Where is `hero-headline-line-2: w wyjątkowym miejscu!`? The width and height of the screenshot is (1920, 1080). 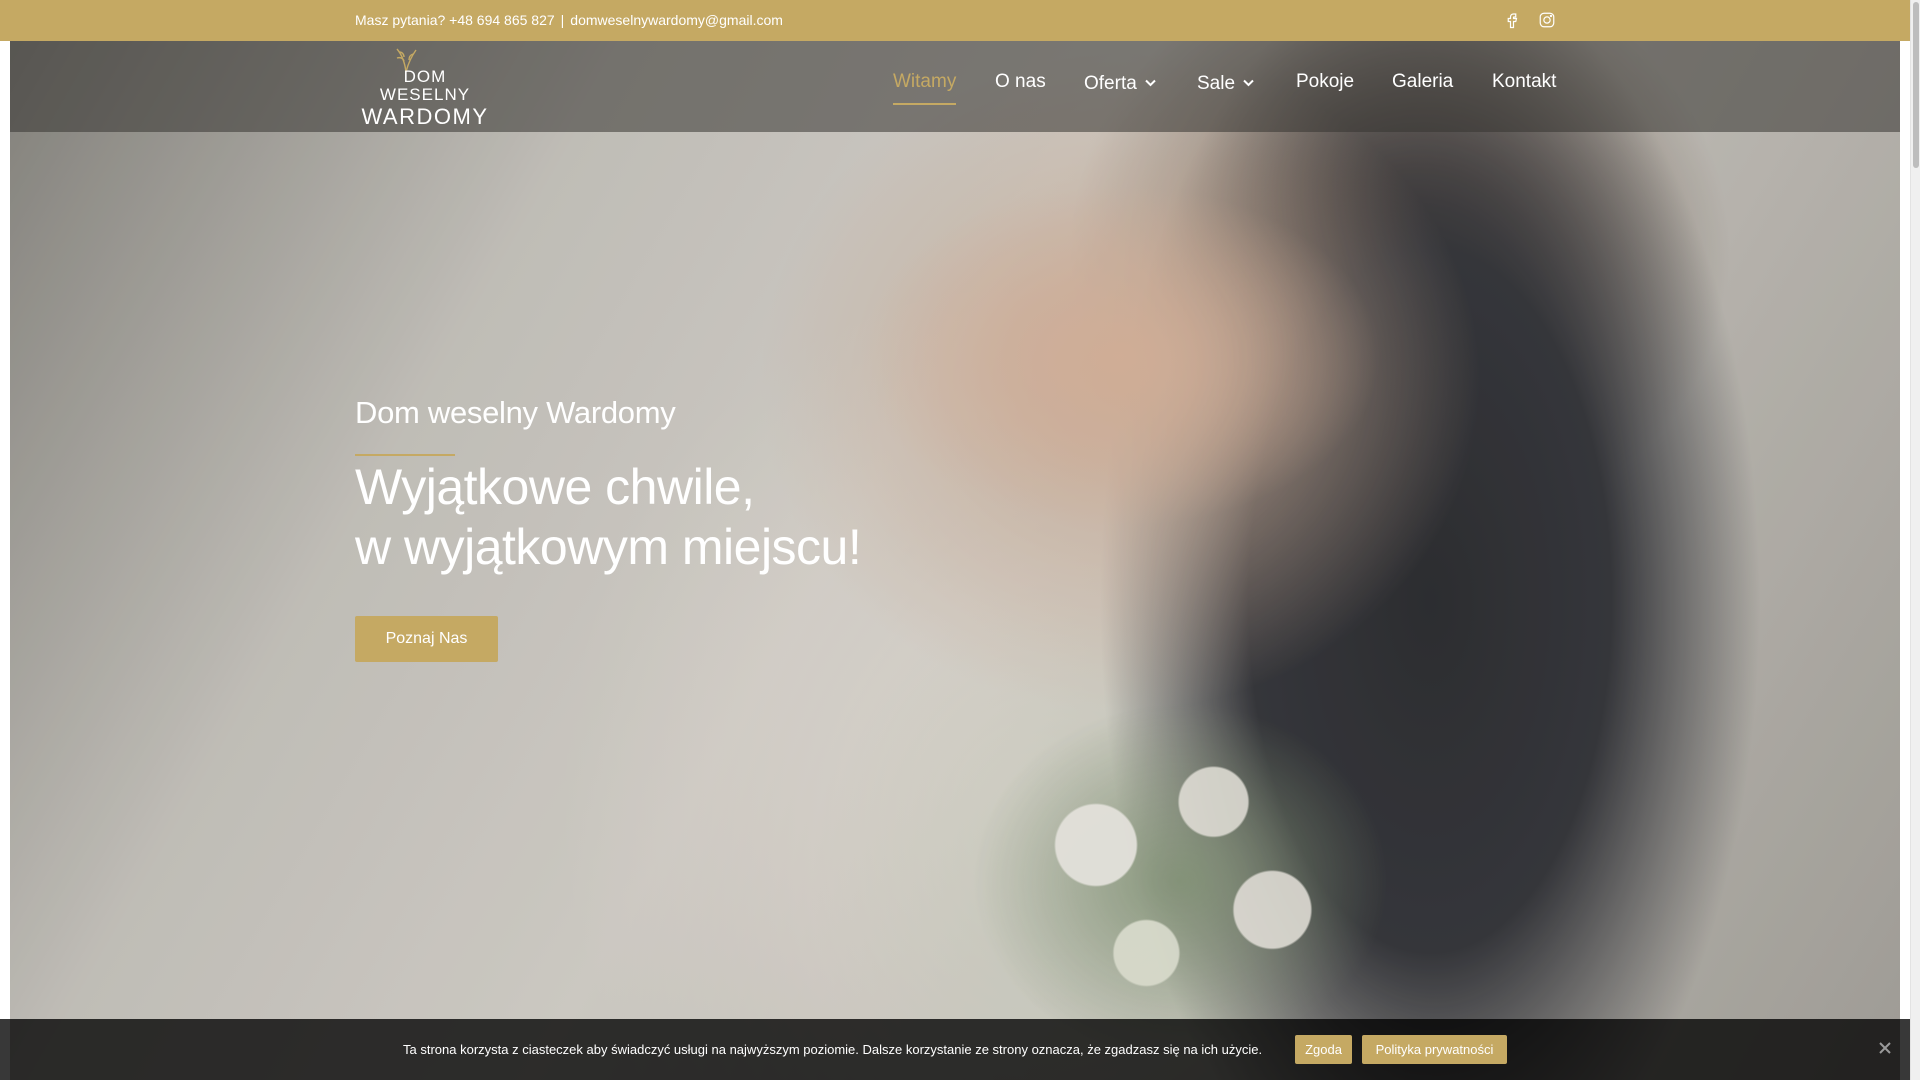
hero-headline-line-2: w wyjątkowym miejscu! is located at coordinates (608, 547).